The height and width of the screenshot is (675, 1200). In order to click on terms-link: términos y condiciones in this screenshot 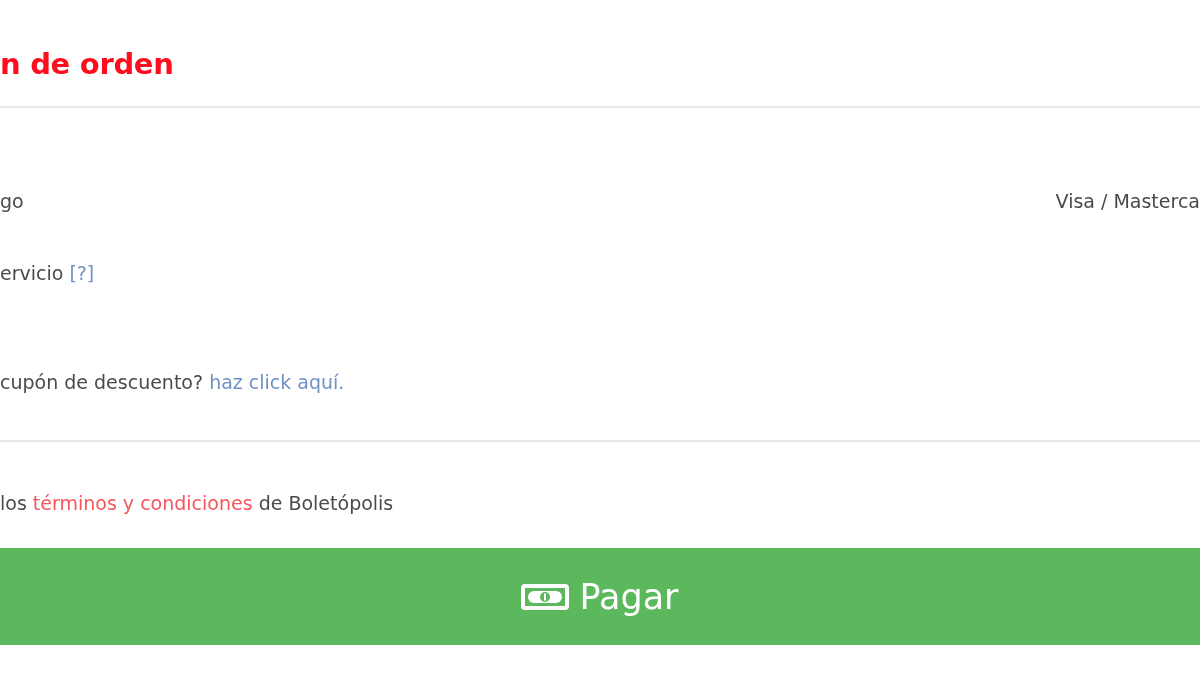, I will do `click(142, 503)`.